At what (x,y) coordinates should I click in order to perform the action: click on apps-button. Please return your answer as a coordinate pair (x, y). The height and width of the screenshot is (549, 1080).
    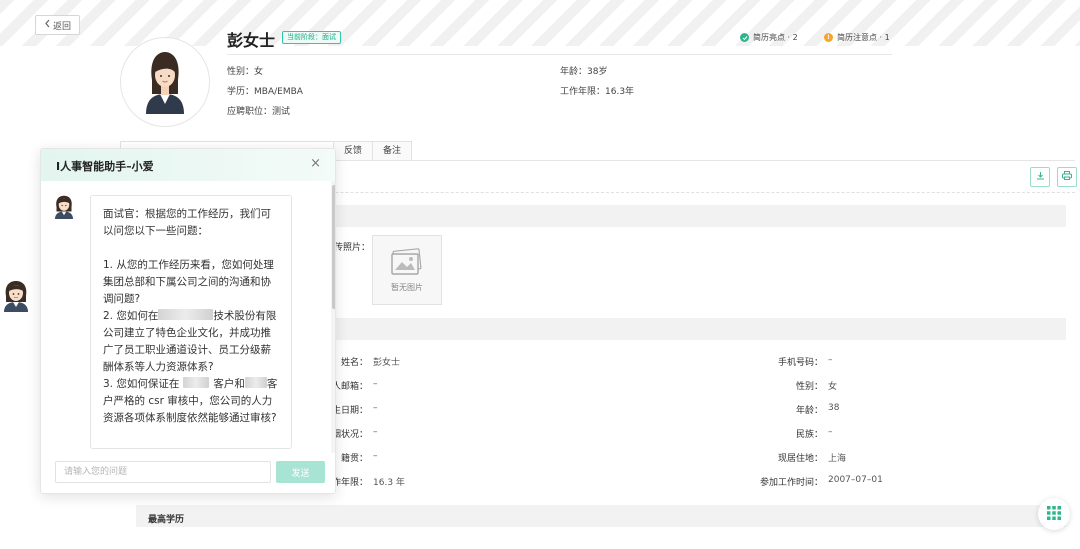
    Looking at the image, I should click on (1054, 514).